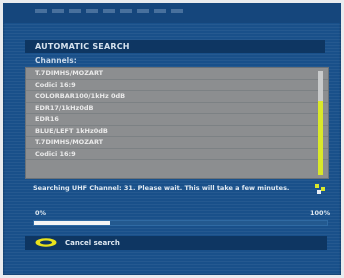  What do you see at coordinates (177, 97) in the screenshot?
I see `channel-list-item: COLORBAR100/1kHz 0dB` at bounding box center [177, 97].